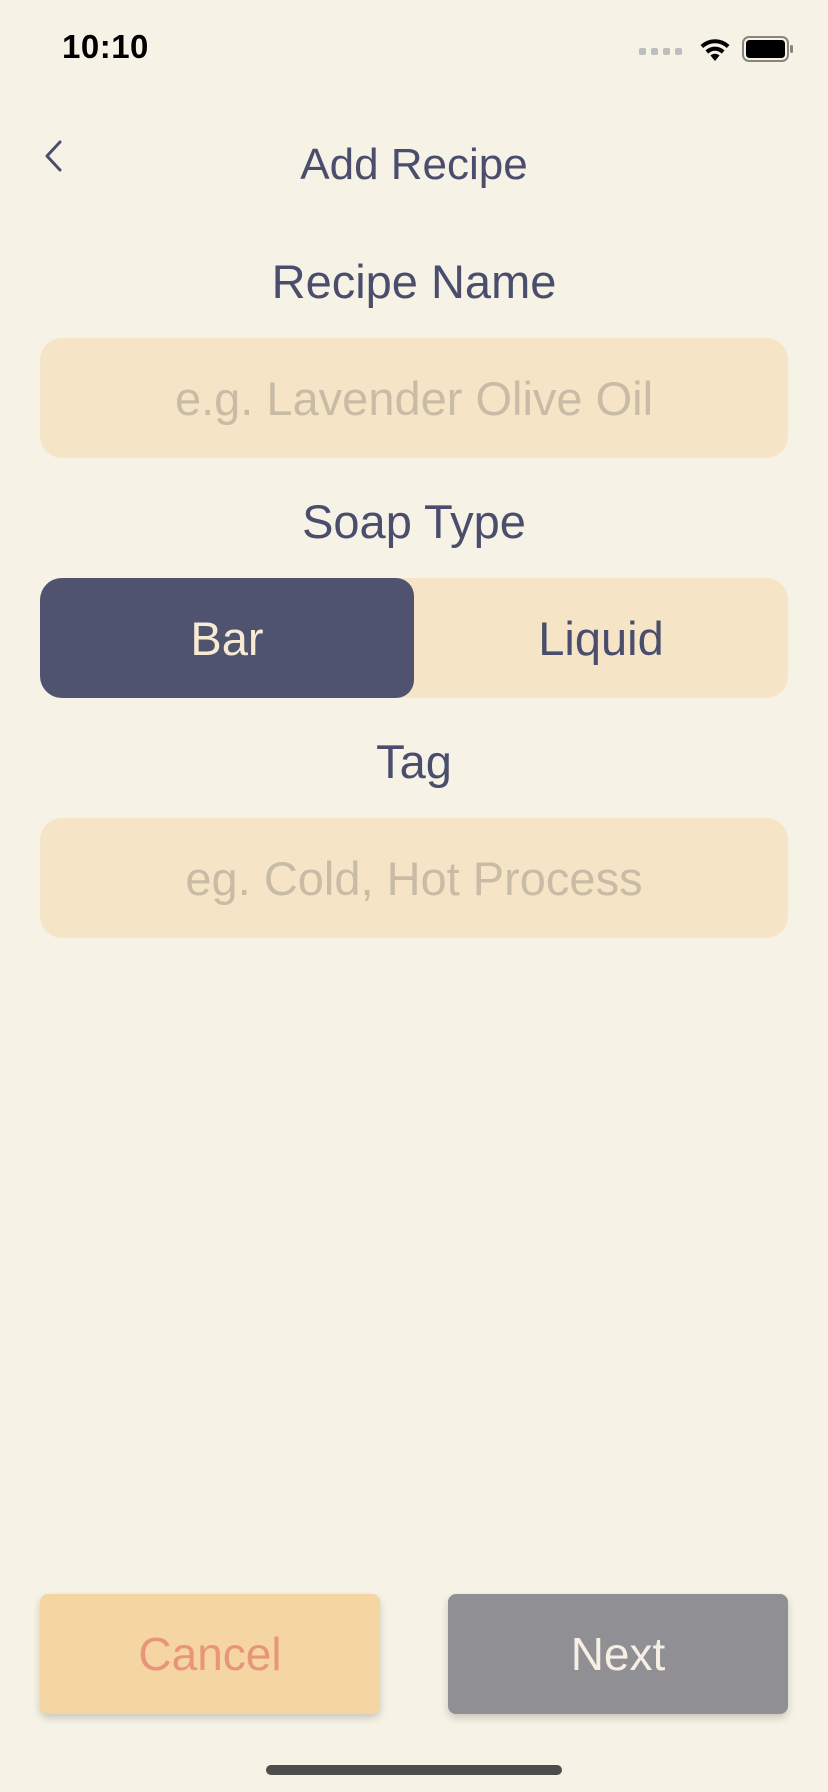  I want to click on recipe-name-field-container, so click(414, 398).